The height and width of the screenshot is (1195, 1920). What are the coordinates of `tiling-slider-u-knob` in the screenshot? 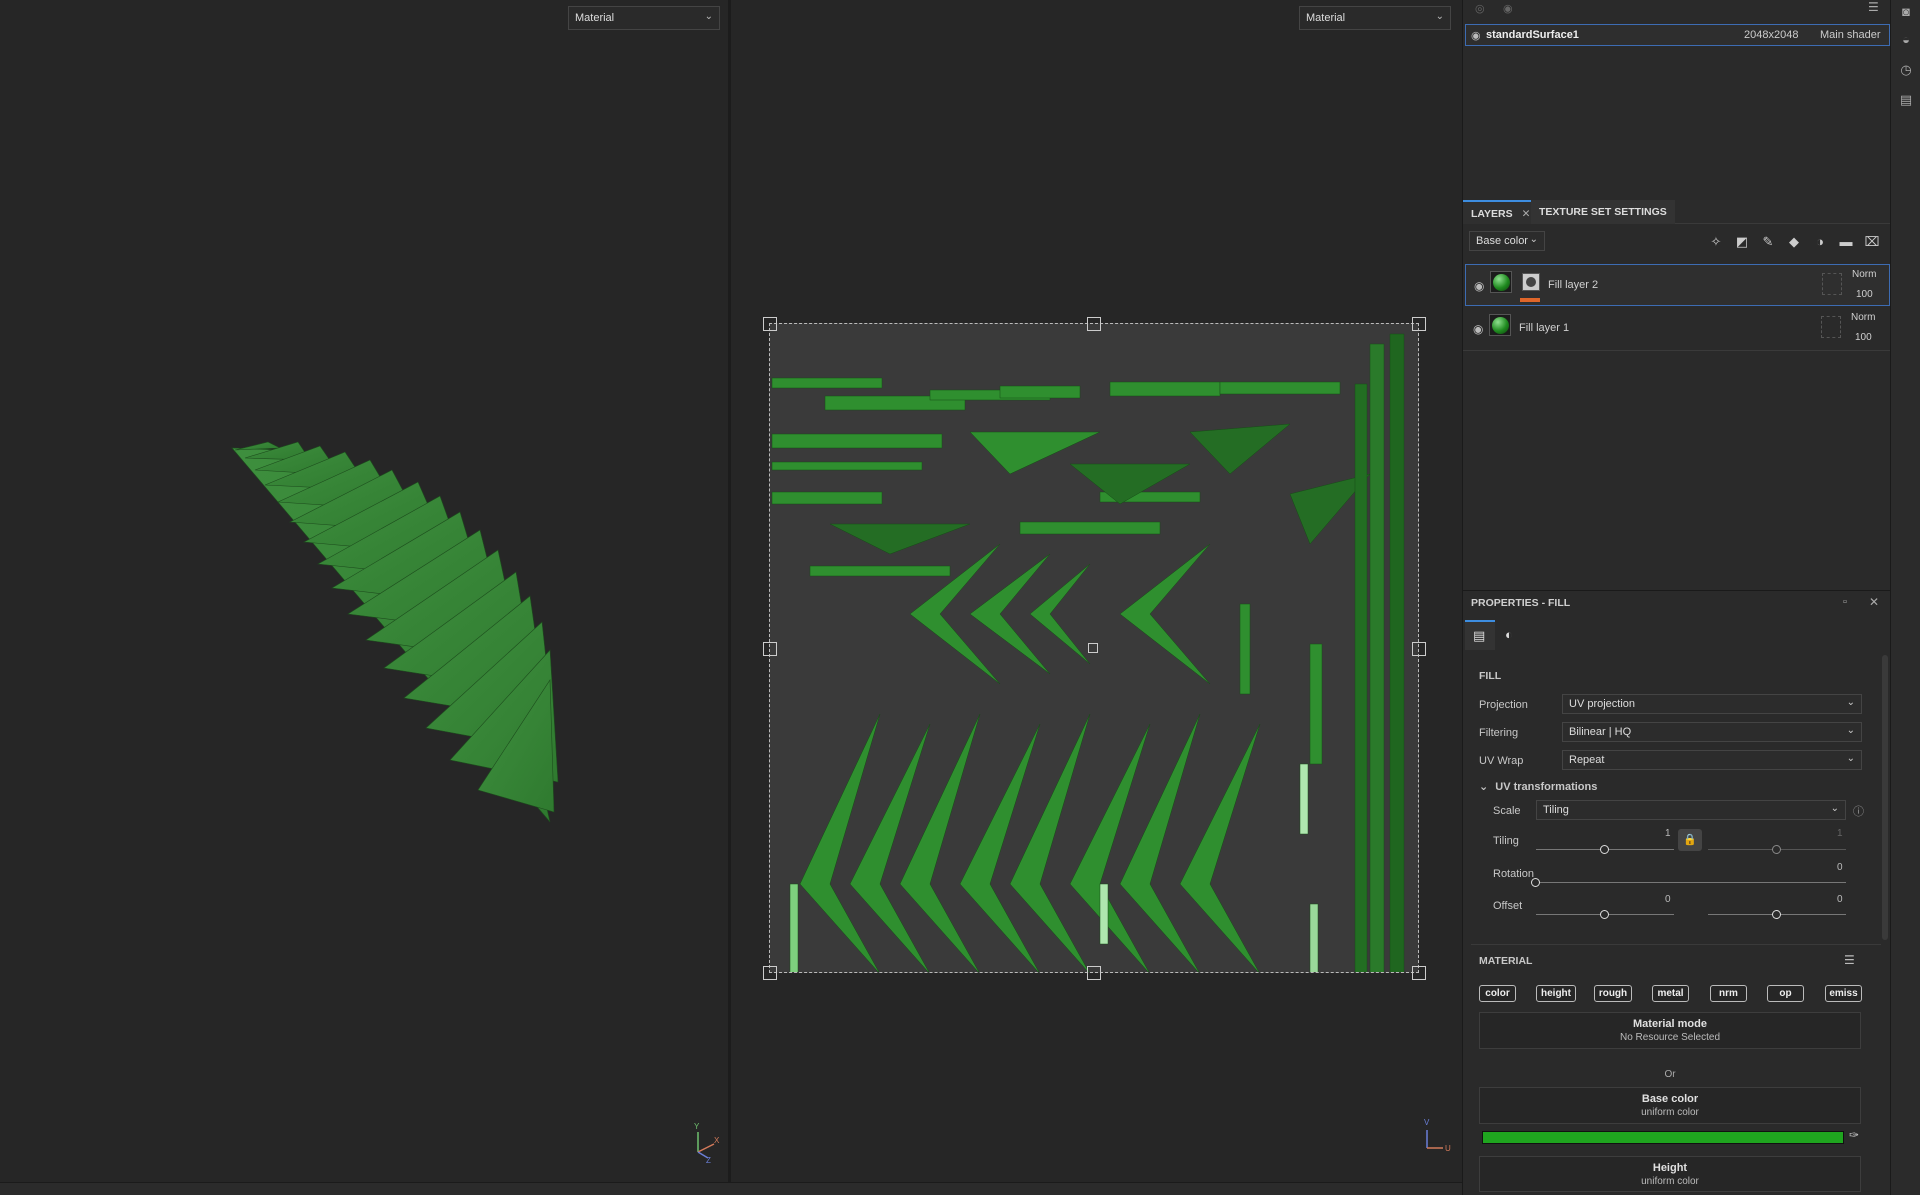 It's located at (1604, 849).